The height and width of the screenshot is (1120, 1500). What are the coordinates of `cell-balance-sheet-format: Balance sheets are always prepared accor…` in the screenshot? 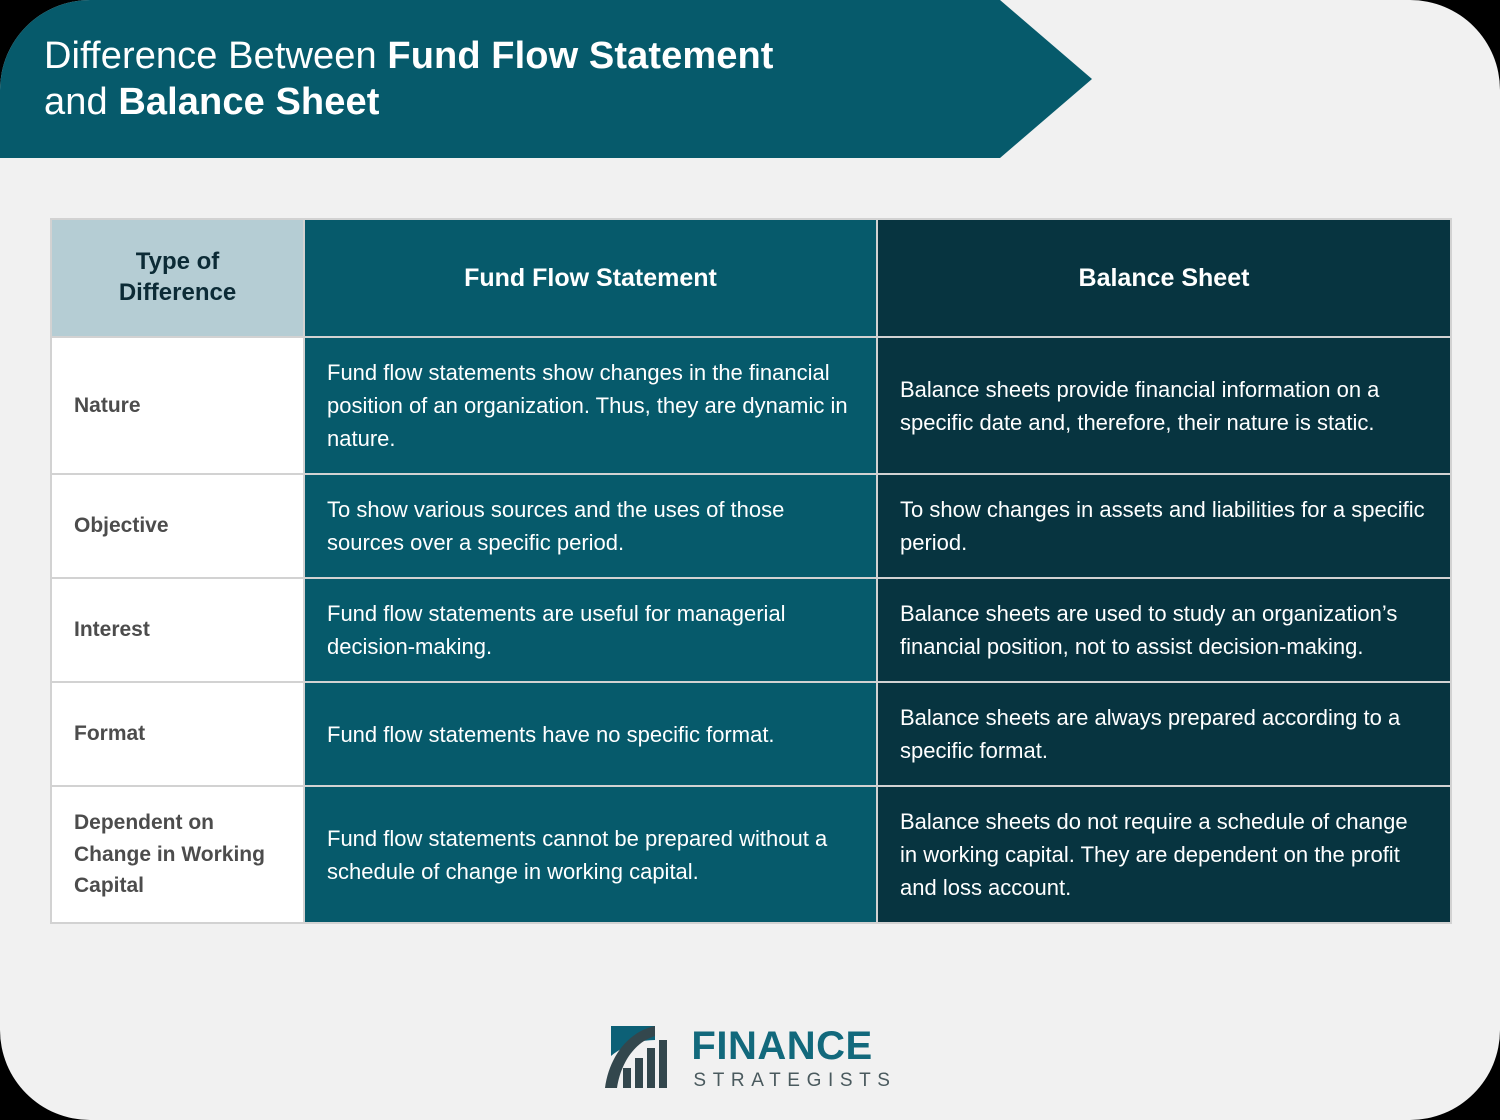 It's located at (1164, 734).